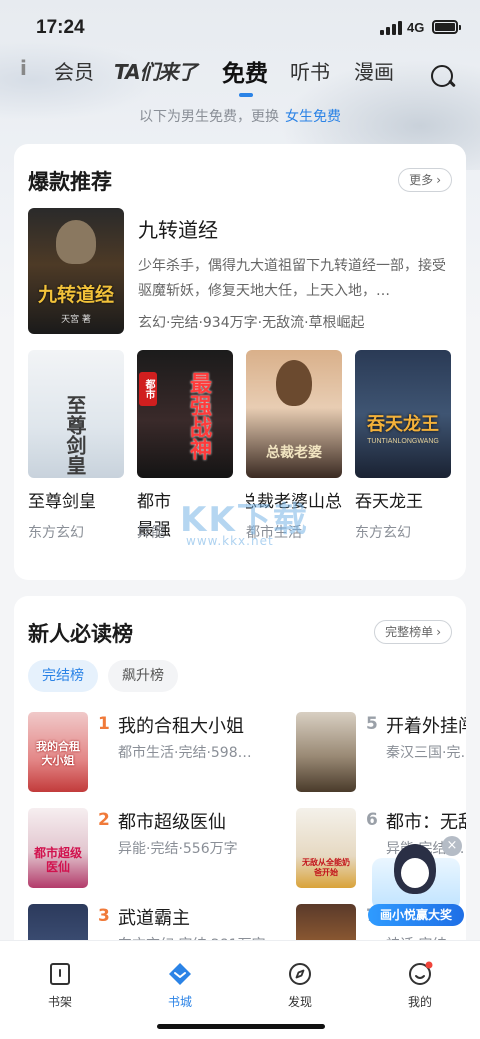 Image resolution: width=480 pixels, height=1039 pixels. Describe the element at coordinates (58, 860) in the screenshot. I see `ranking-cover-title: 都市超级医仙` at that location.